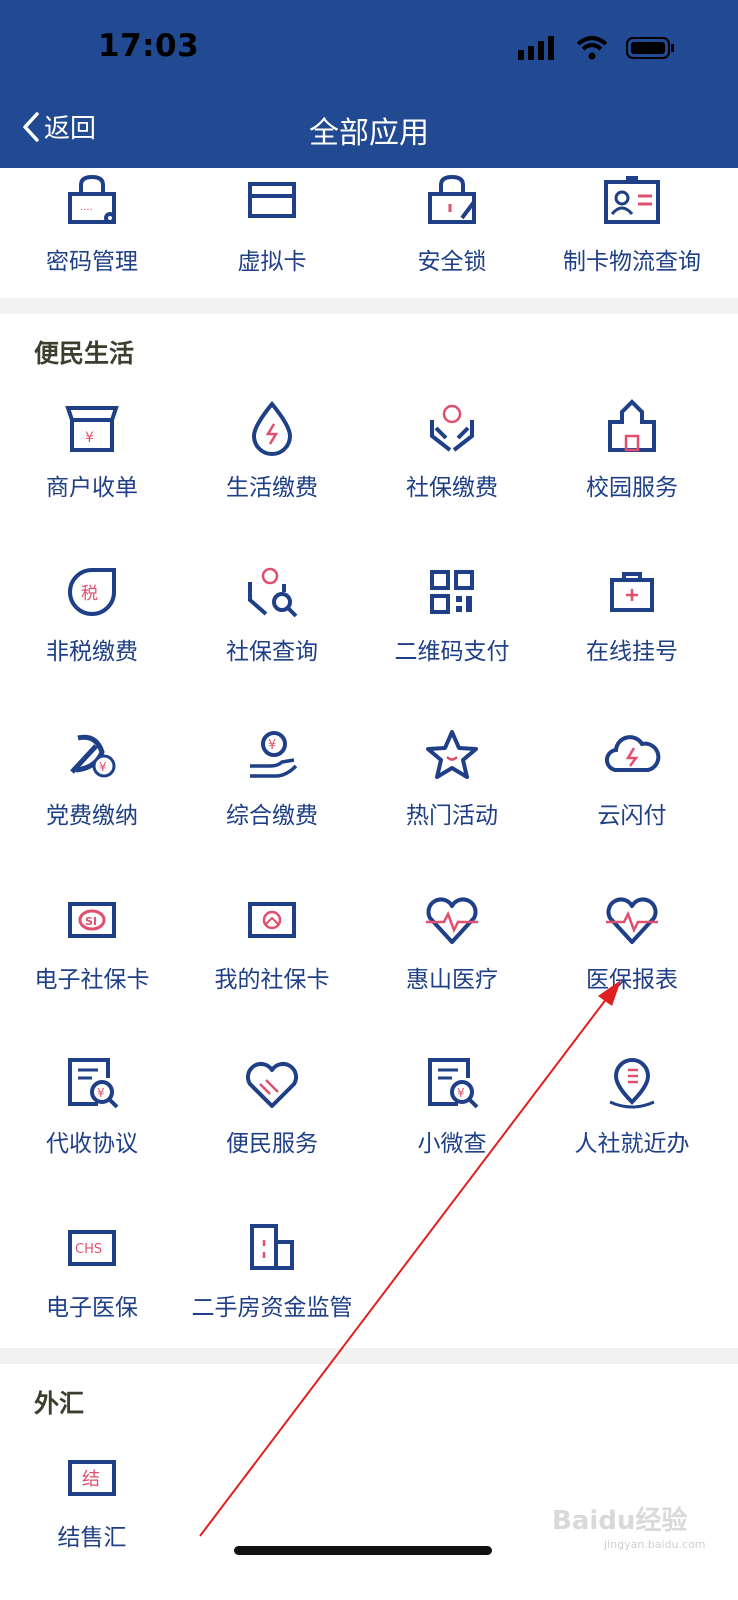 The image size is (738, 1600). What do you see at coordinates (369, 233) in the screenshot?
I see `top-apps-section: .... 密码管理 虚拟卡 安全锁 制卡物流查询` at bounding box center [369, 233].